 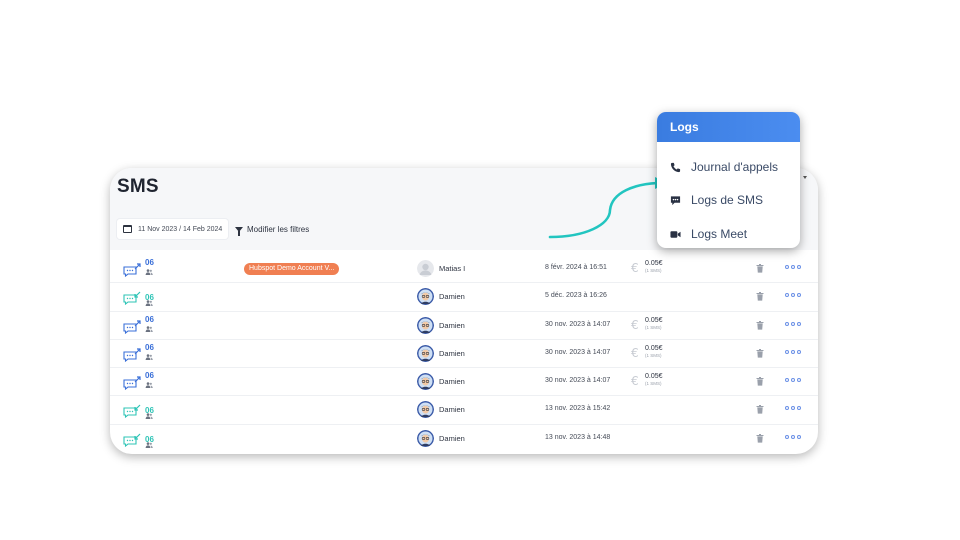 I want to click on message-date: 8 févr. 2024 à 16:51, so click(x=576, y=267).